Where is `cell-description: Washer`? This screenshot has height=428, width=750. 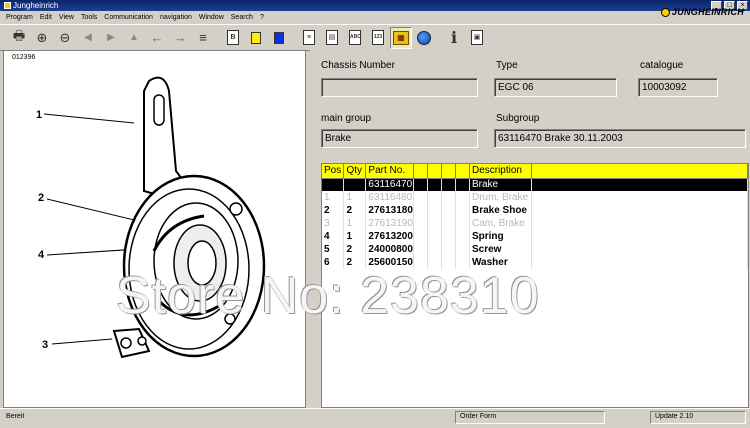 cell-description: Washer is located at coordinates (500, 262).